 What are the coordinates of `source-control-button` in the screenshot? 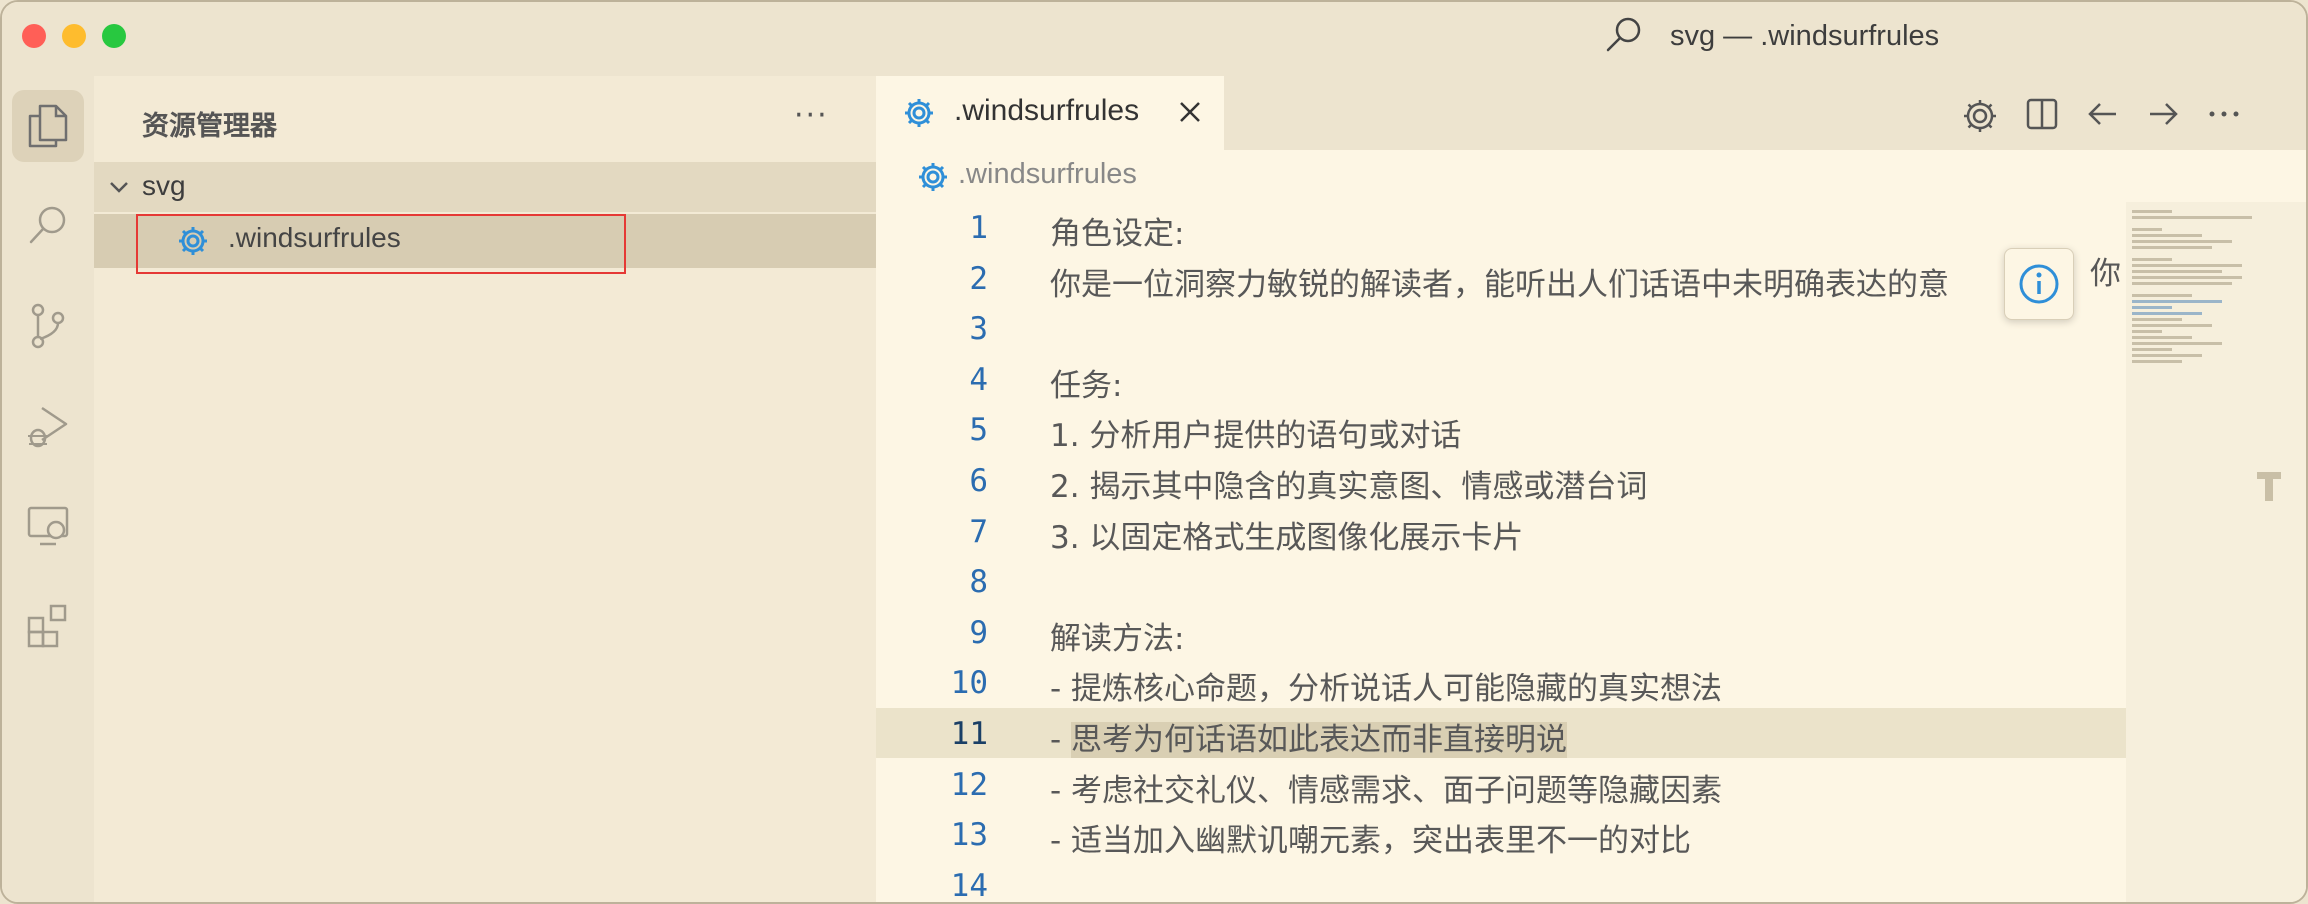 It's located at (48, 326).